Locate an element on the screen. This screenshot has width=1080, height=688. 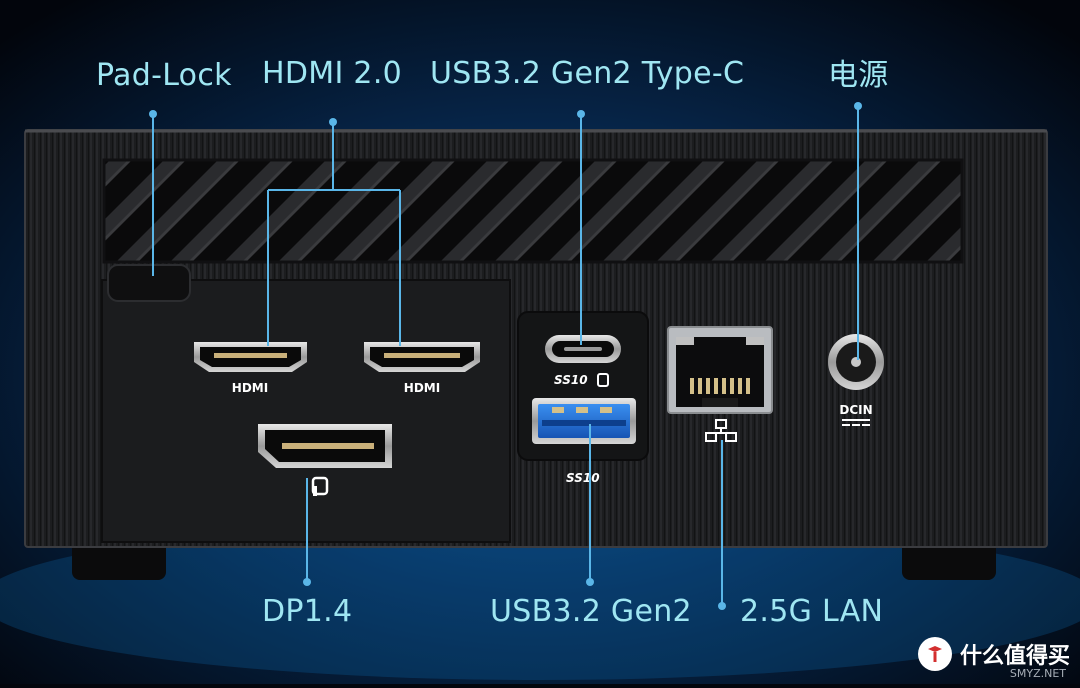
hdmi-1-port-label: HDMI is located at coordinates (250, 388).